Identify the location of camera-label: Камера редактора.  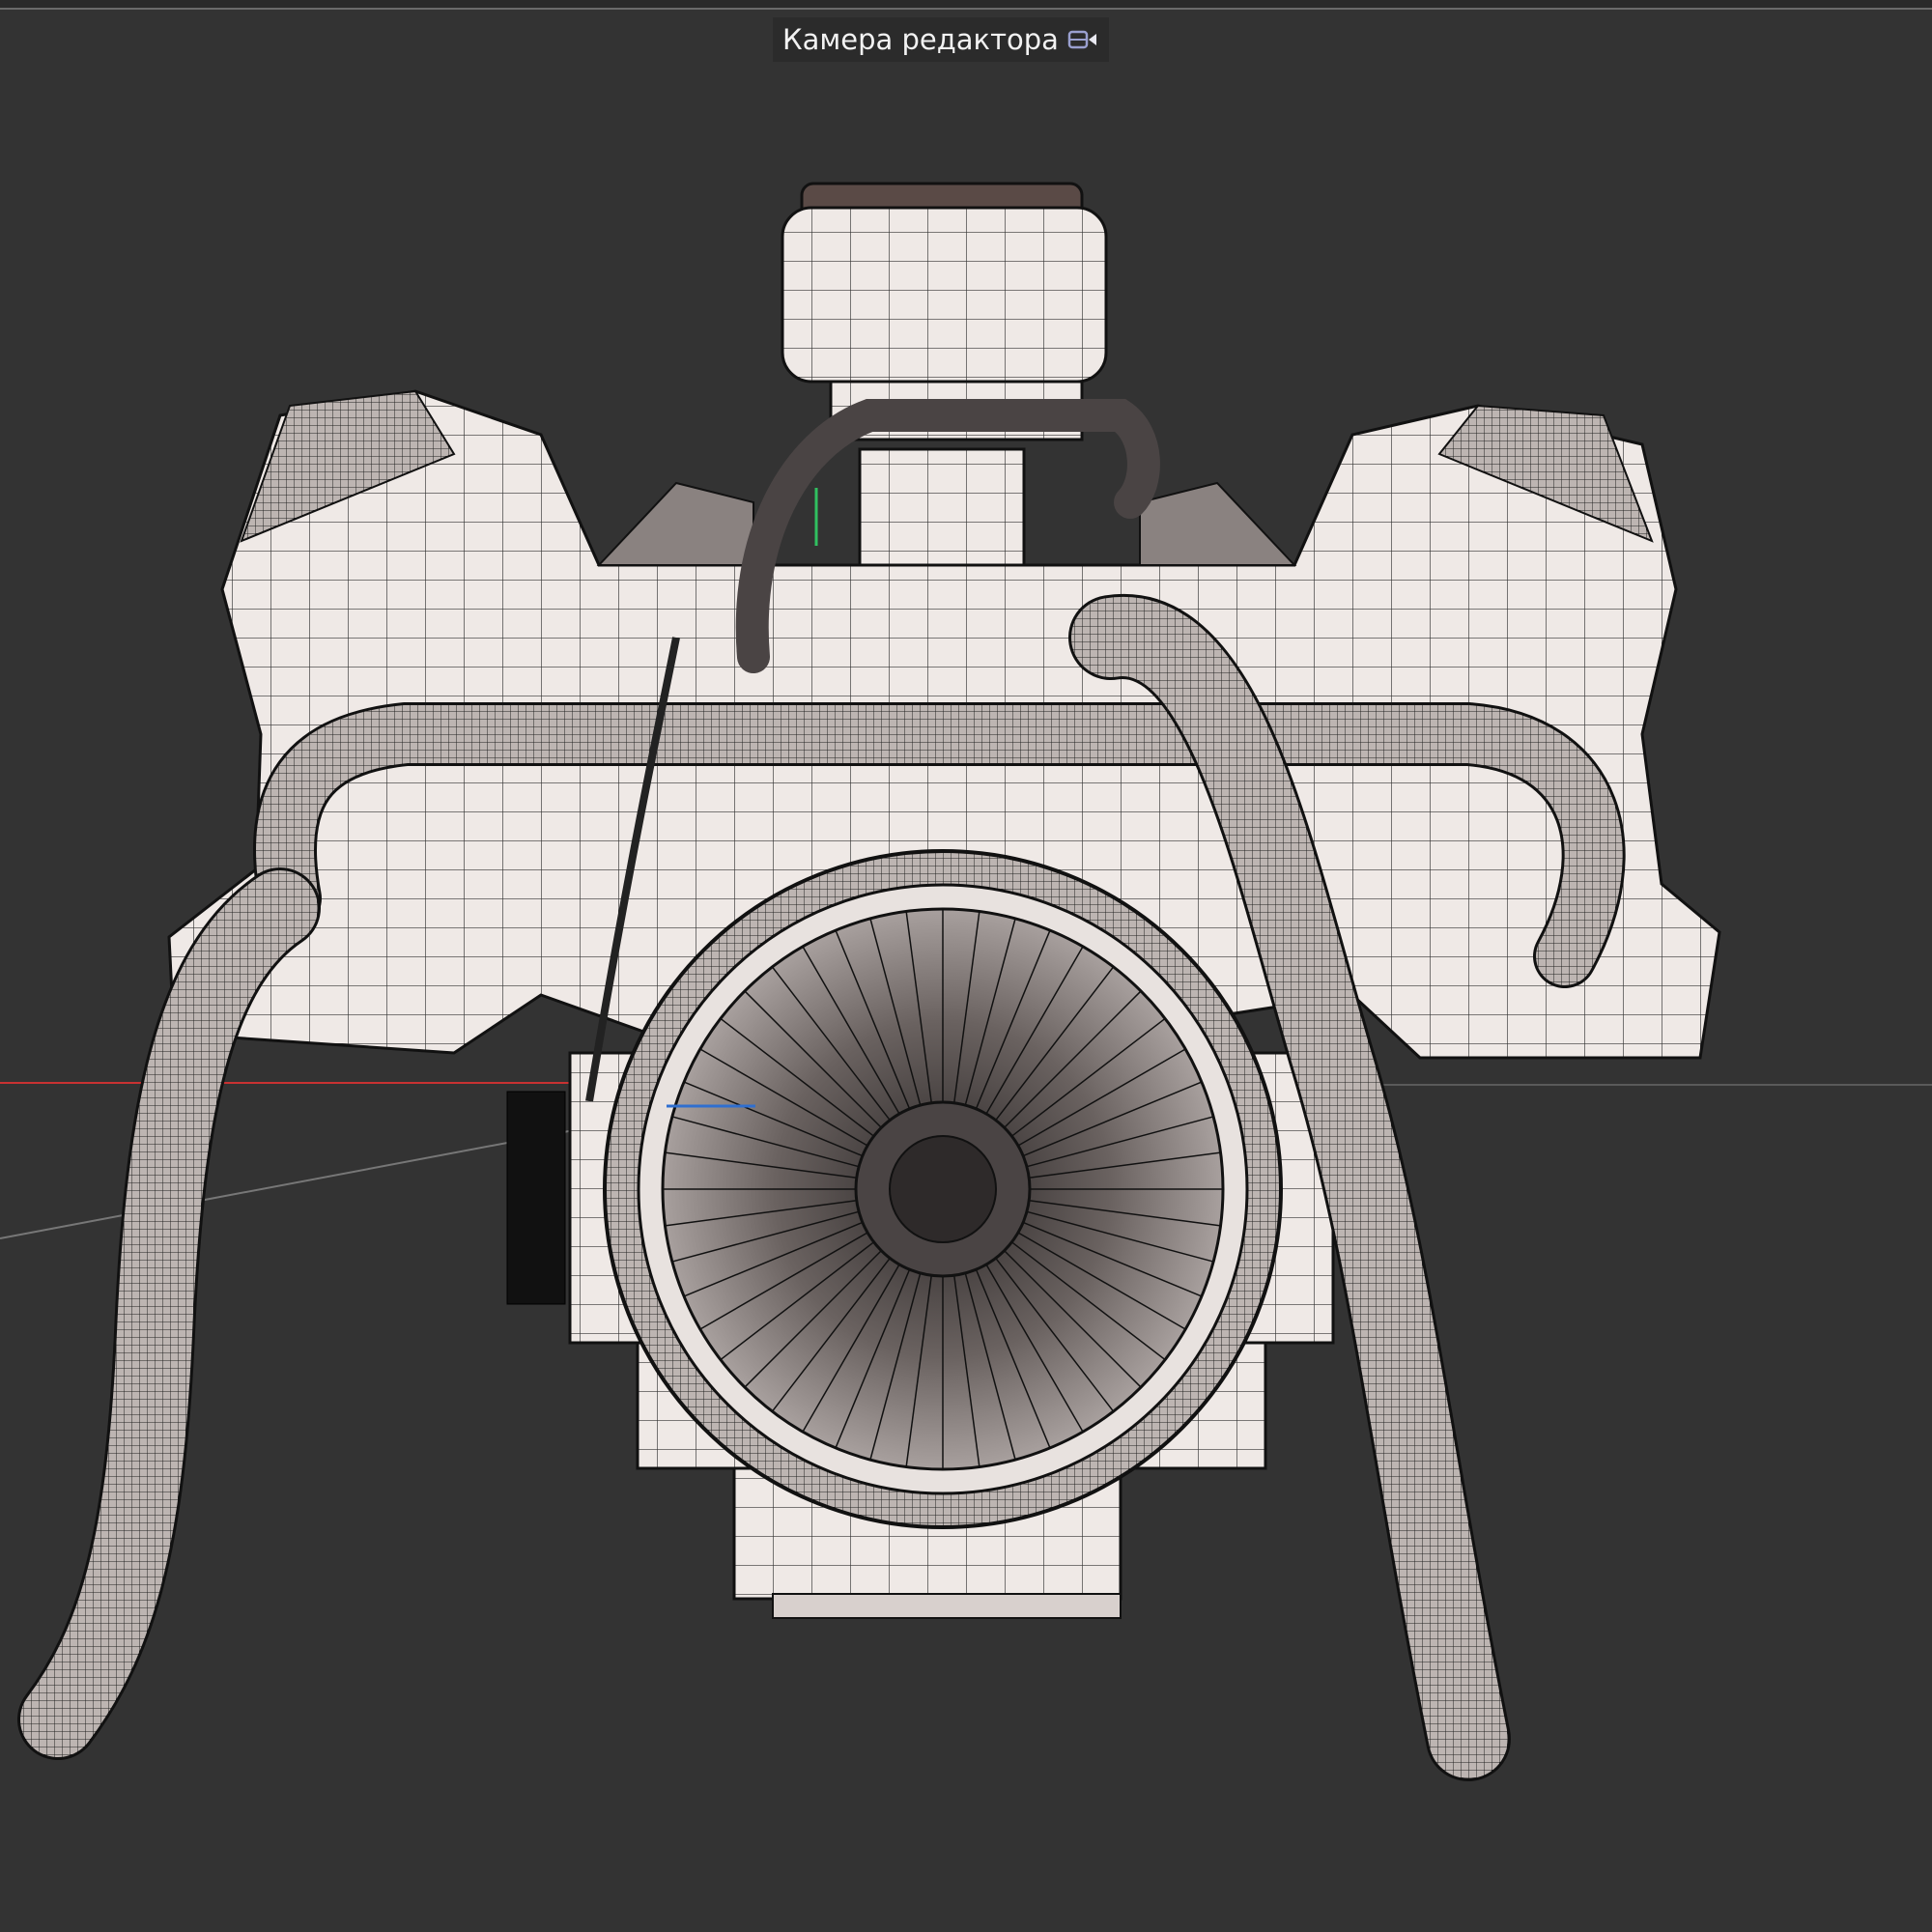
(941, 39).